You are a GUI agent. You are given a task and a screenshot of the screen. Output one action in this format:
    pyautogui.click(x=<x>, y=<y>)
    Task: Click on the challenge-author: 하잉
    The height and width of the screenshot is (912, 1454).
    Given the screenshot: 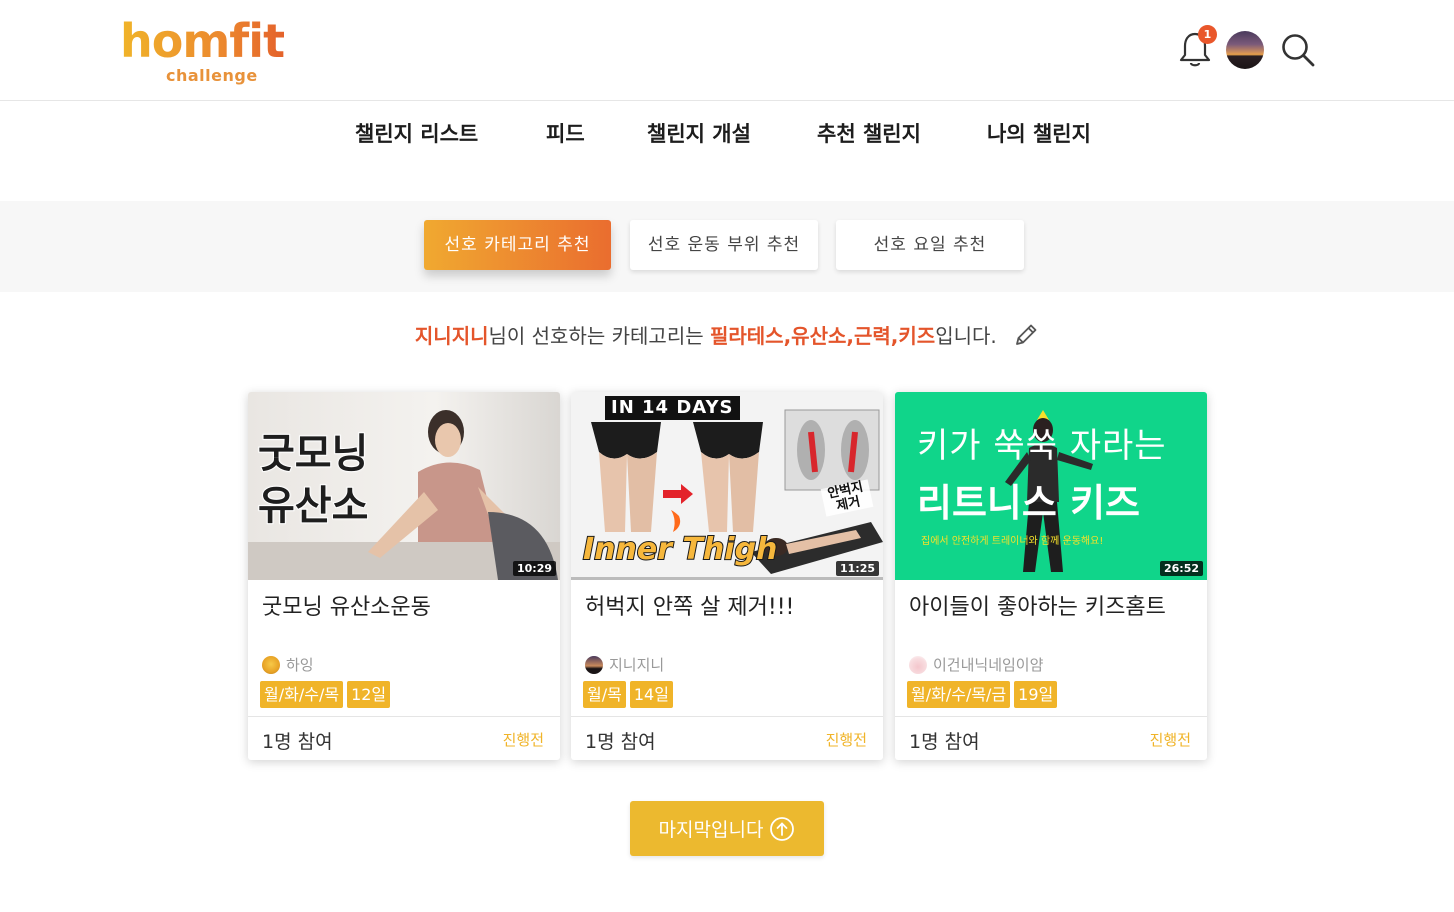 What is the action you would take?
    pyautogui.click(x=288, y=664)
    